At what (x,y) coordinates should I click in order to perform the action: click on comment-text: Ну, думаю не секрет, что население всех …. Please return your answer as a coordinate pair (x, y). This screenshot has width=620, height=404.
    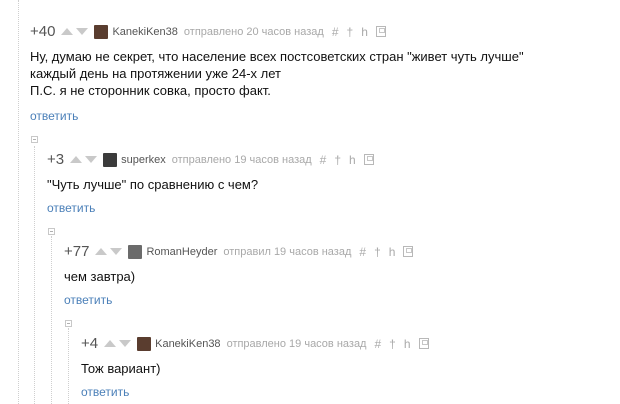
    Looking at the image, I should click on (277, 73).